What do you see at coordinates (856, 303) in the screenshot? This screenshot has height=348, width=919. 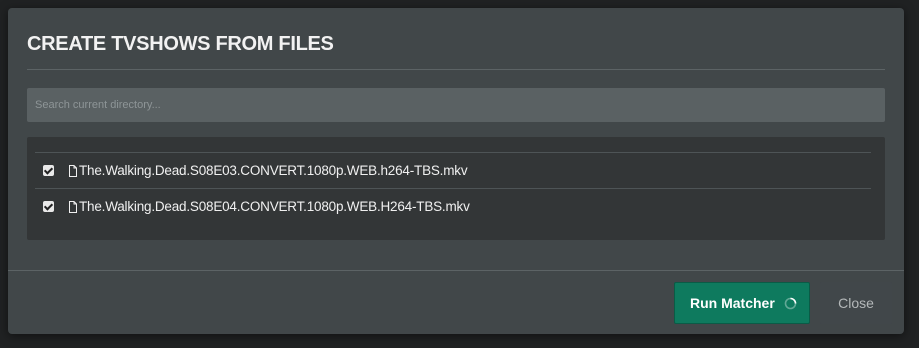 I see `close-button: Close` at bounding box center [856, 303].